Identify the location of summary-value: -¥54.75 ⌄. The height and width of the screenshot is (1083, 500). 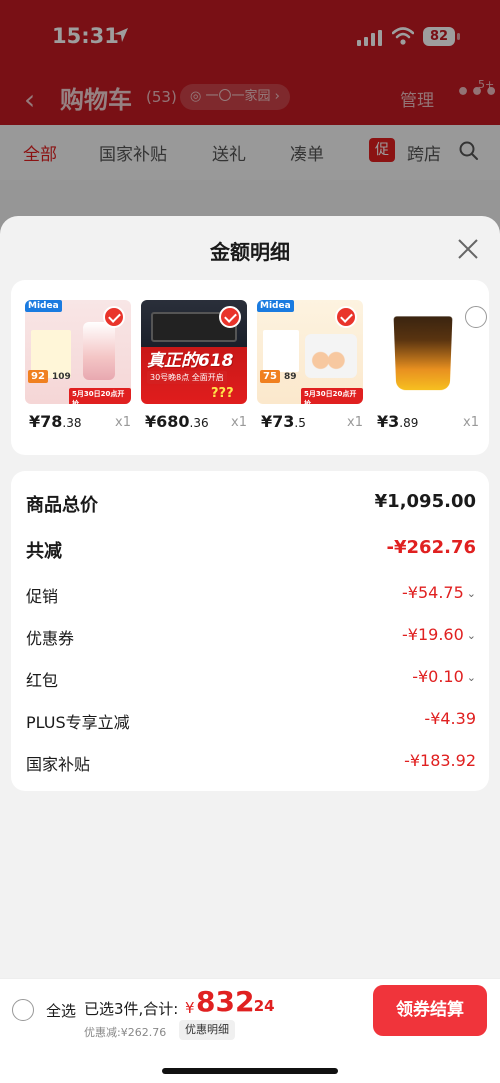
(439, 592).